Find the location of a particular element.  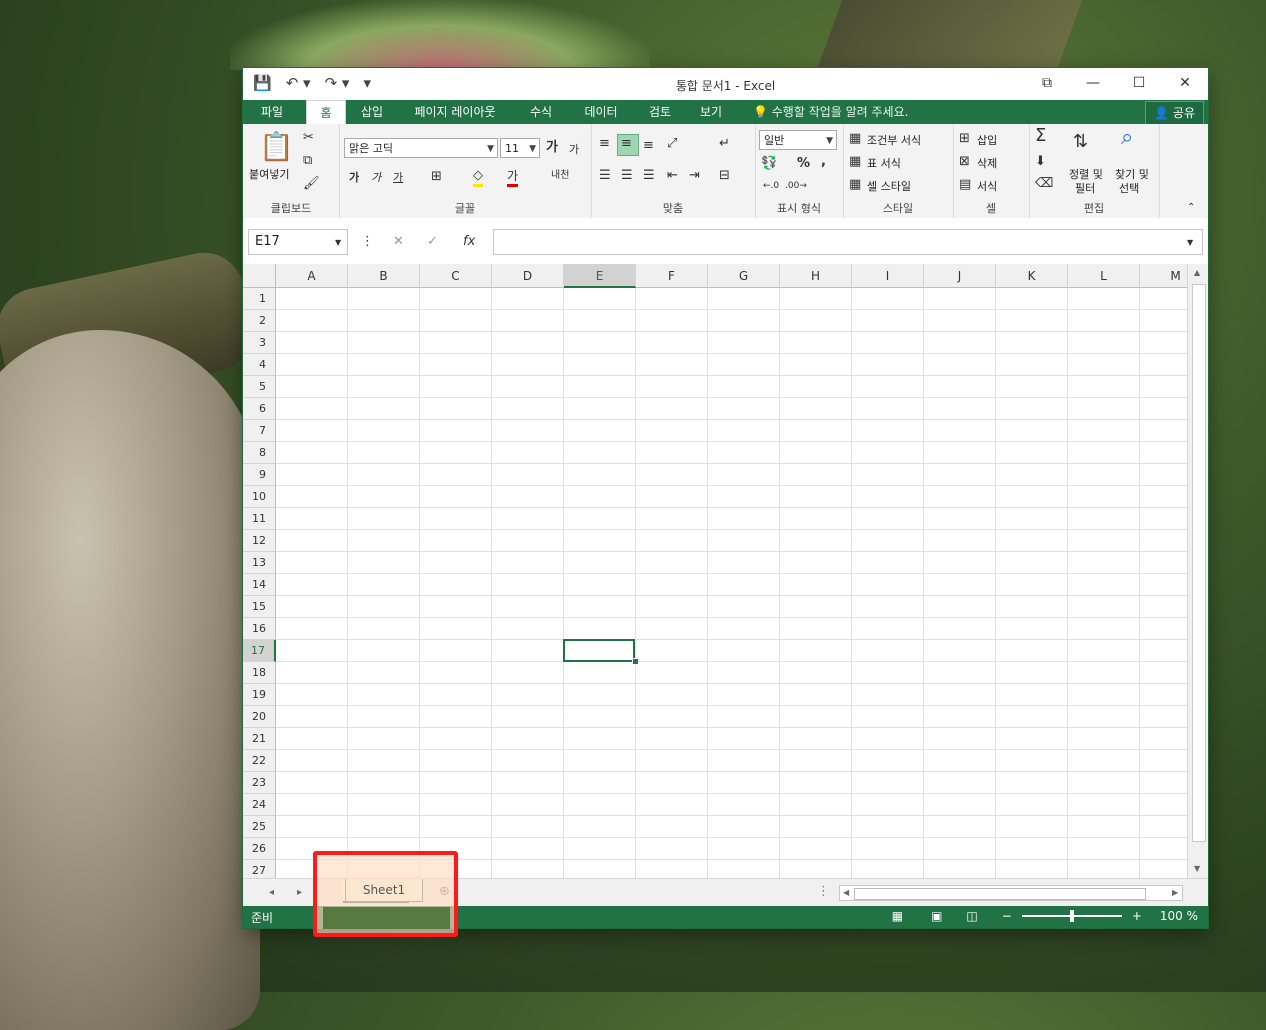

minimize-icon: — is located at coordinates (1093, 83).